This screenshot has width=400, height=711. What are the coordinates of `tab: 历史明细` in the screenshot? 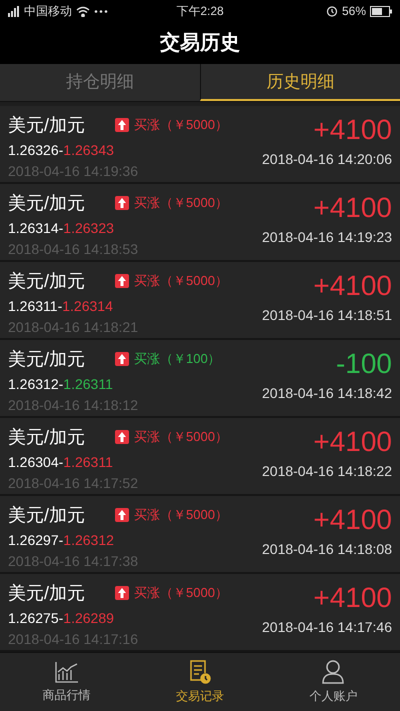 It's located at (300, 82).